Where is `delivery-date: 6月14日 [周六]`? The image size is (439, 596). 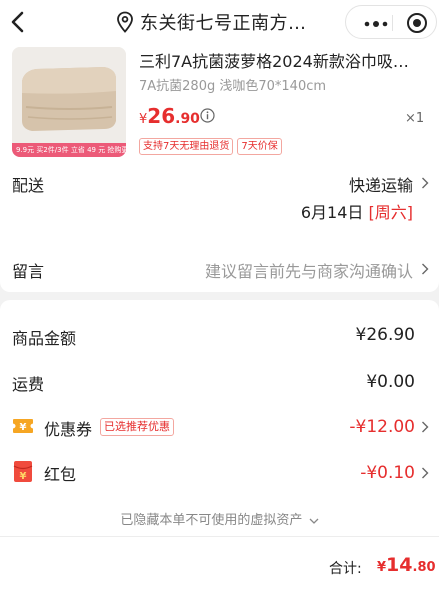
delivery-date: 6月14日 [周六] is located at coordinates (357, 211).